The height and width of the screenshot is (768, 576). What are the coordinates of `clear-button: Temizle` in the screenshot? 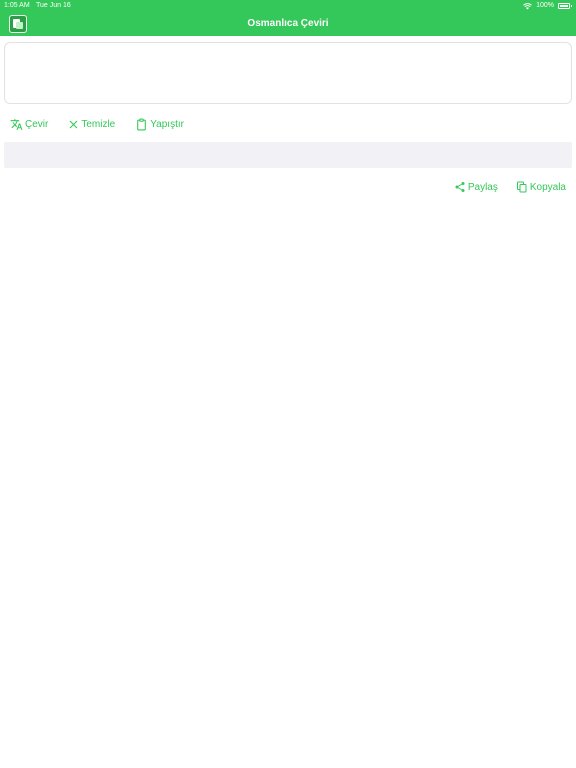 It's located at (91, 124).